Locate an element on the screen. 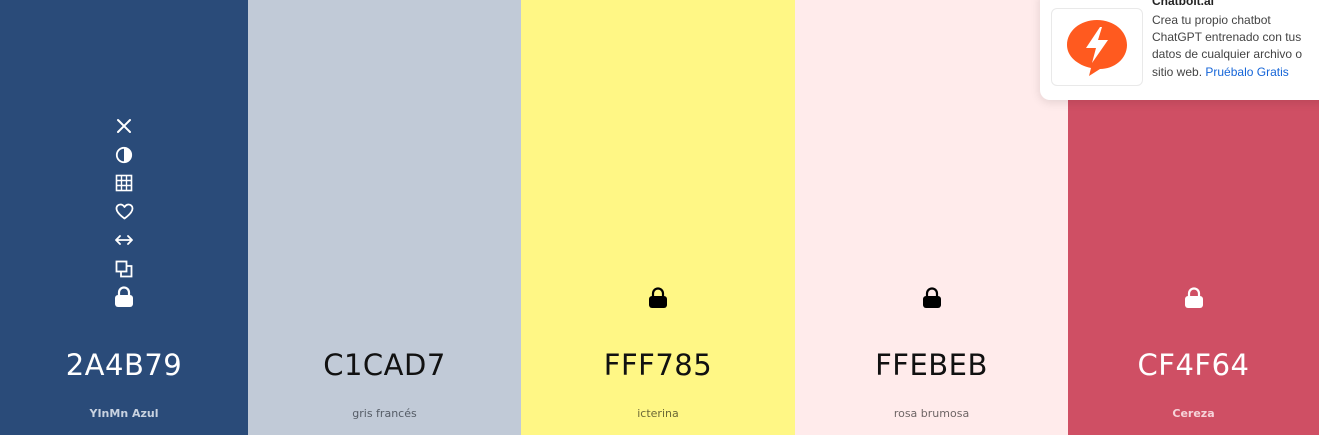 This screenshot has height=435, width=1319. color-name: Cereza is located at coordinates (1193, 413).